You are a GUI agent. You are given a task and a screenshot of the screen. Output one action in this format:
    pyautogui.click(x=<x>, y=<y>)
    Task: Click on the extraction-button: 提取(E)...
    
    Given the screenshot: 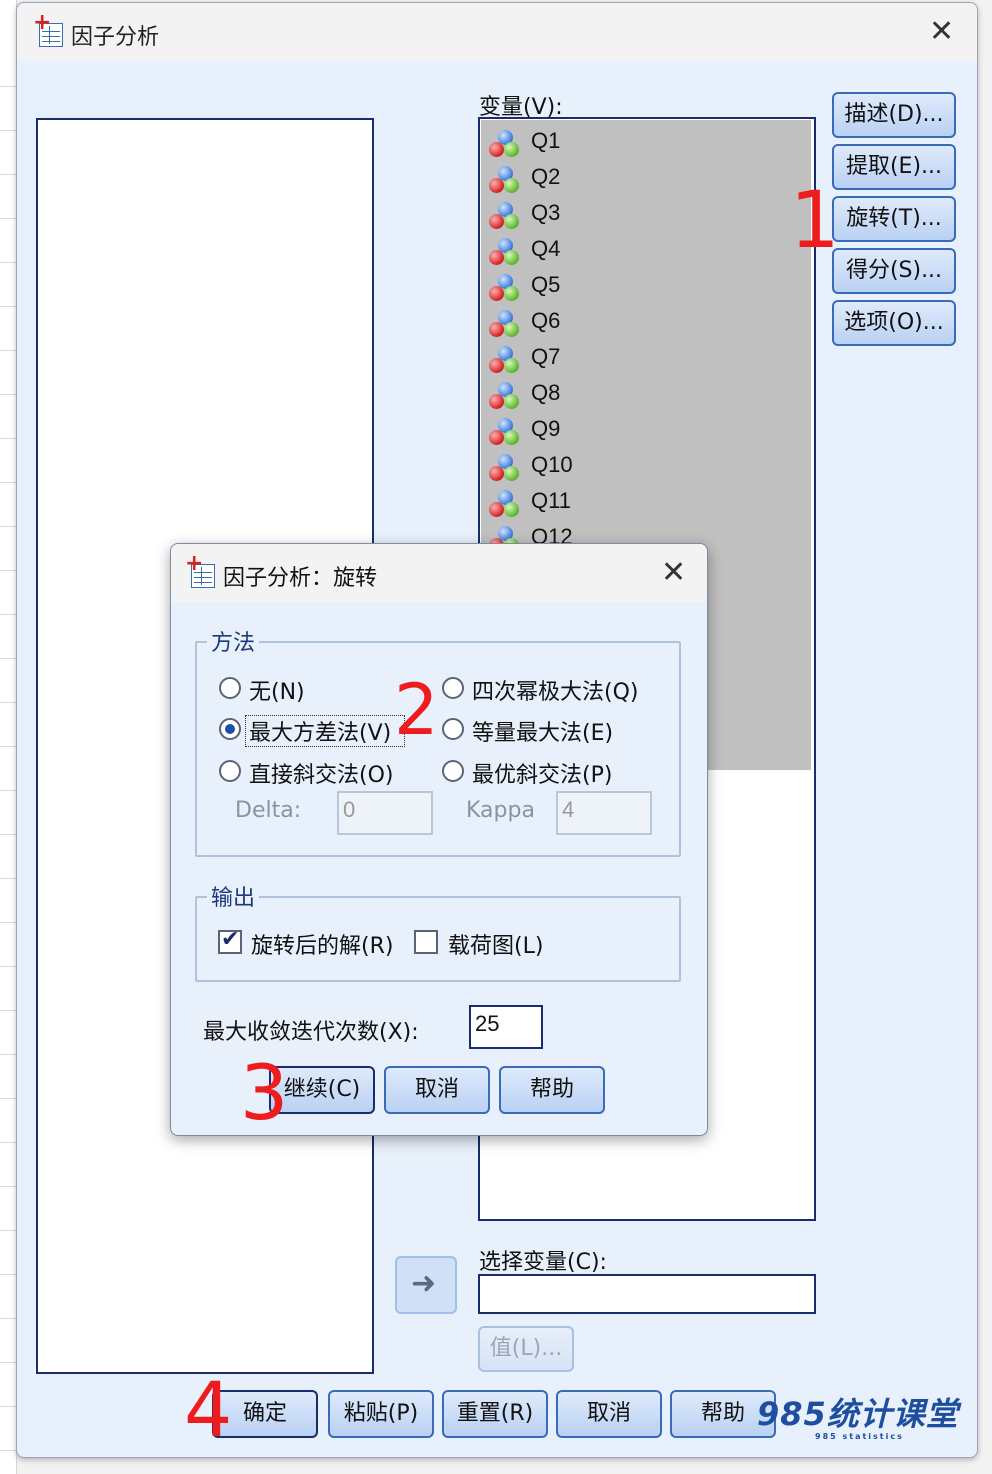 What is the action you would take?
    pyautogui.click(x=894, y=167)
    